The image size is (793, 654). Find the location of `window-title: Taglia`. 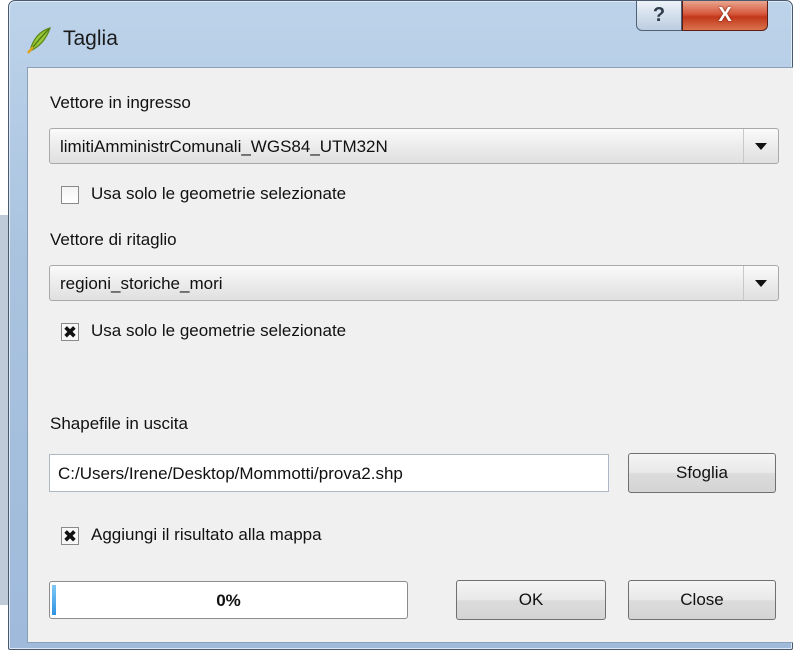

window-title: Taglia is located at coordinates (90, 38).